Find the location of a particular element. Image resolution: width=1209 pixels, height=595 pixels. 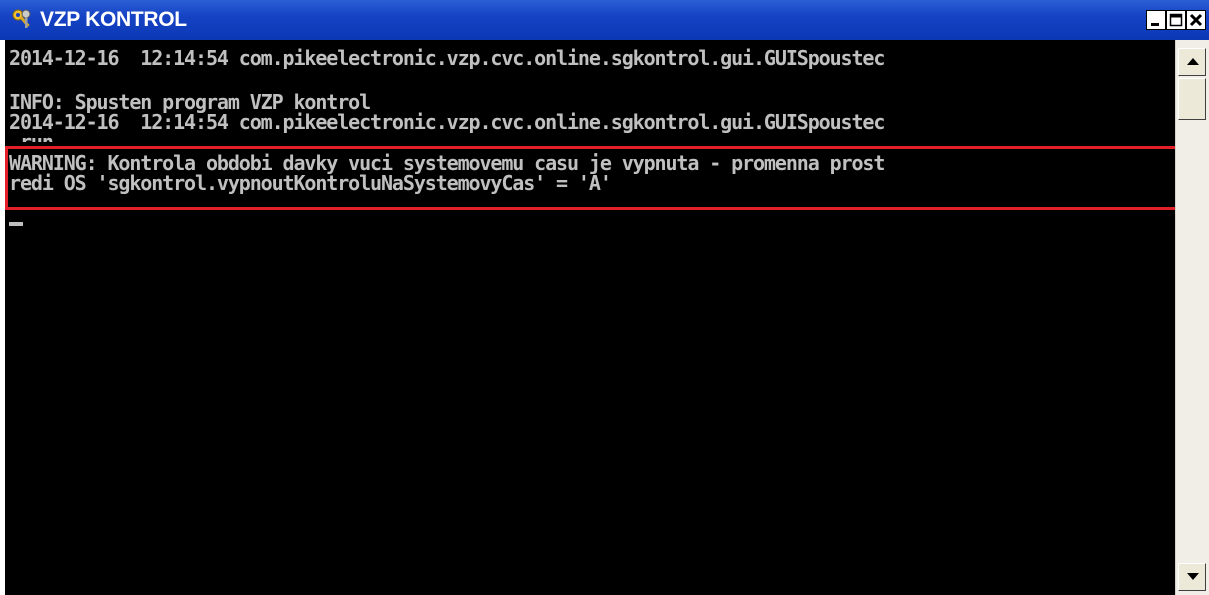

minimize-button is located at coordinates (1156, 20).